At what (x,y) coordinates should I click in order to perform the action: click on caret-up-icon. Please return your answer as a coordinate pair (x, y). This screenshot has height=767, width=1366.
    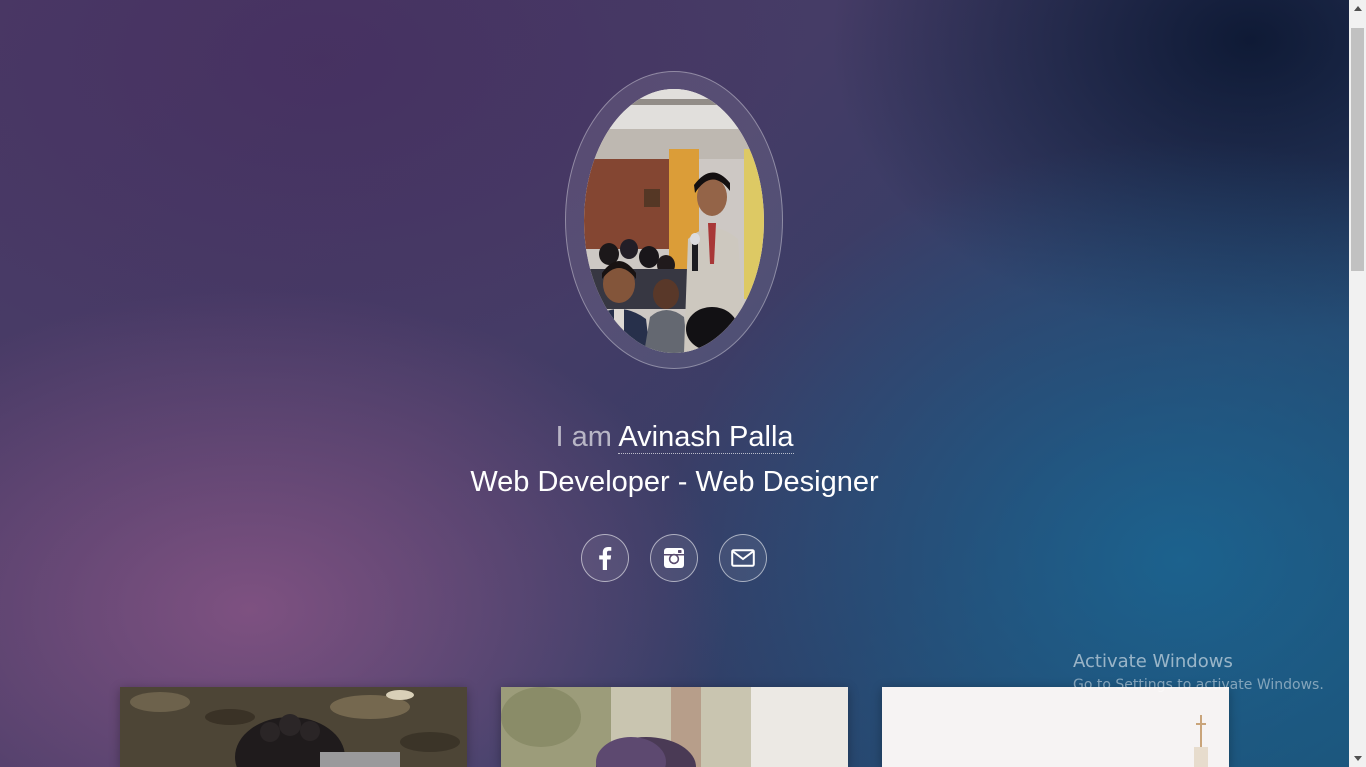
    Looking at the image, I should click on (1357, 8).